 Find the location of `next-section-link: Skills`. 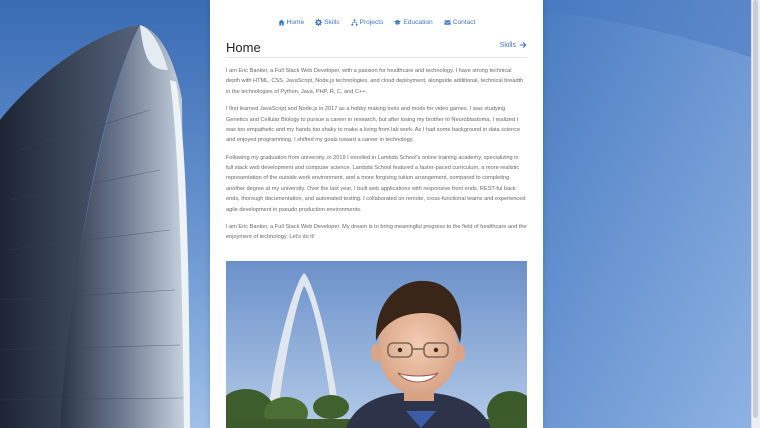

next-section-link: Skills is located at coordinates (513, 45).